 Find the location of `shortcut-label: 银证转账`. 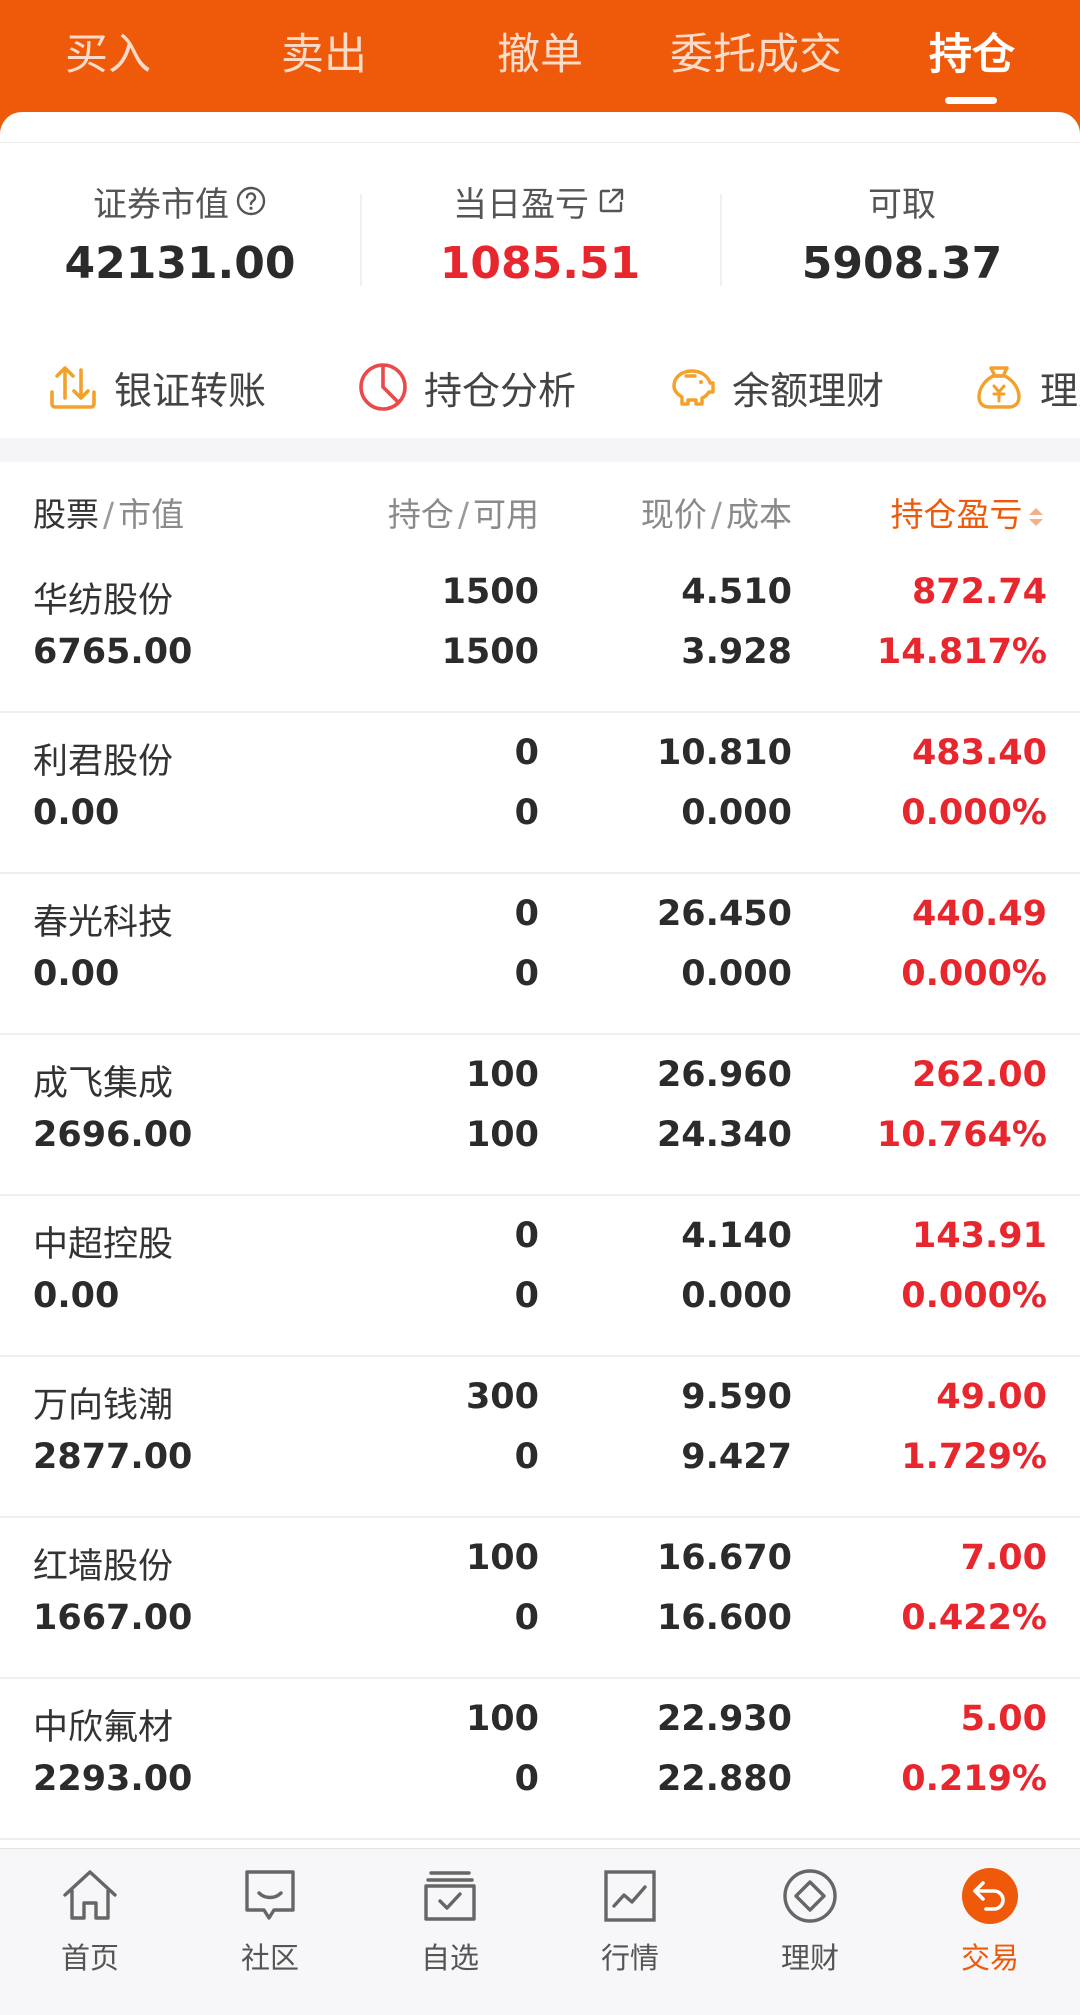

shortcut-label: 银证转账 is located at coordinates (190, 390).